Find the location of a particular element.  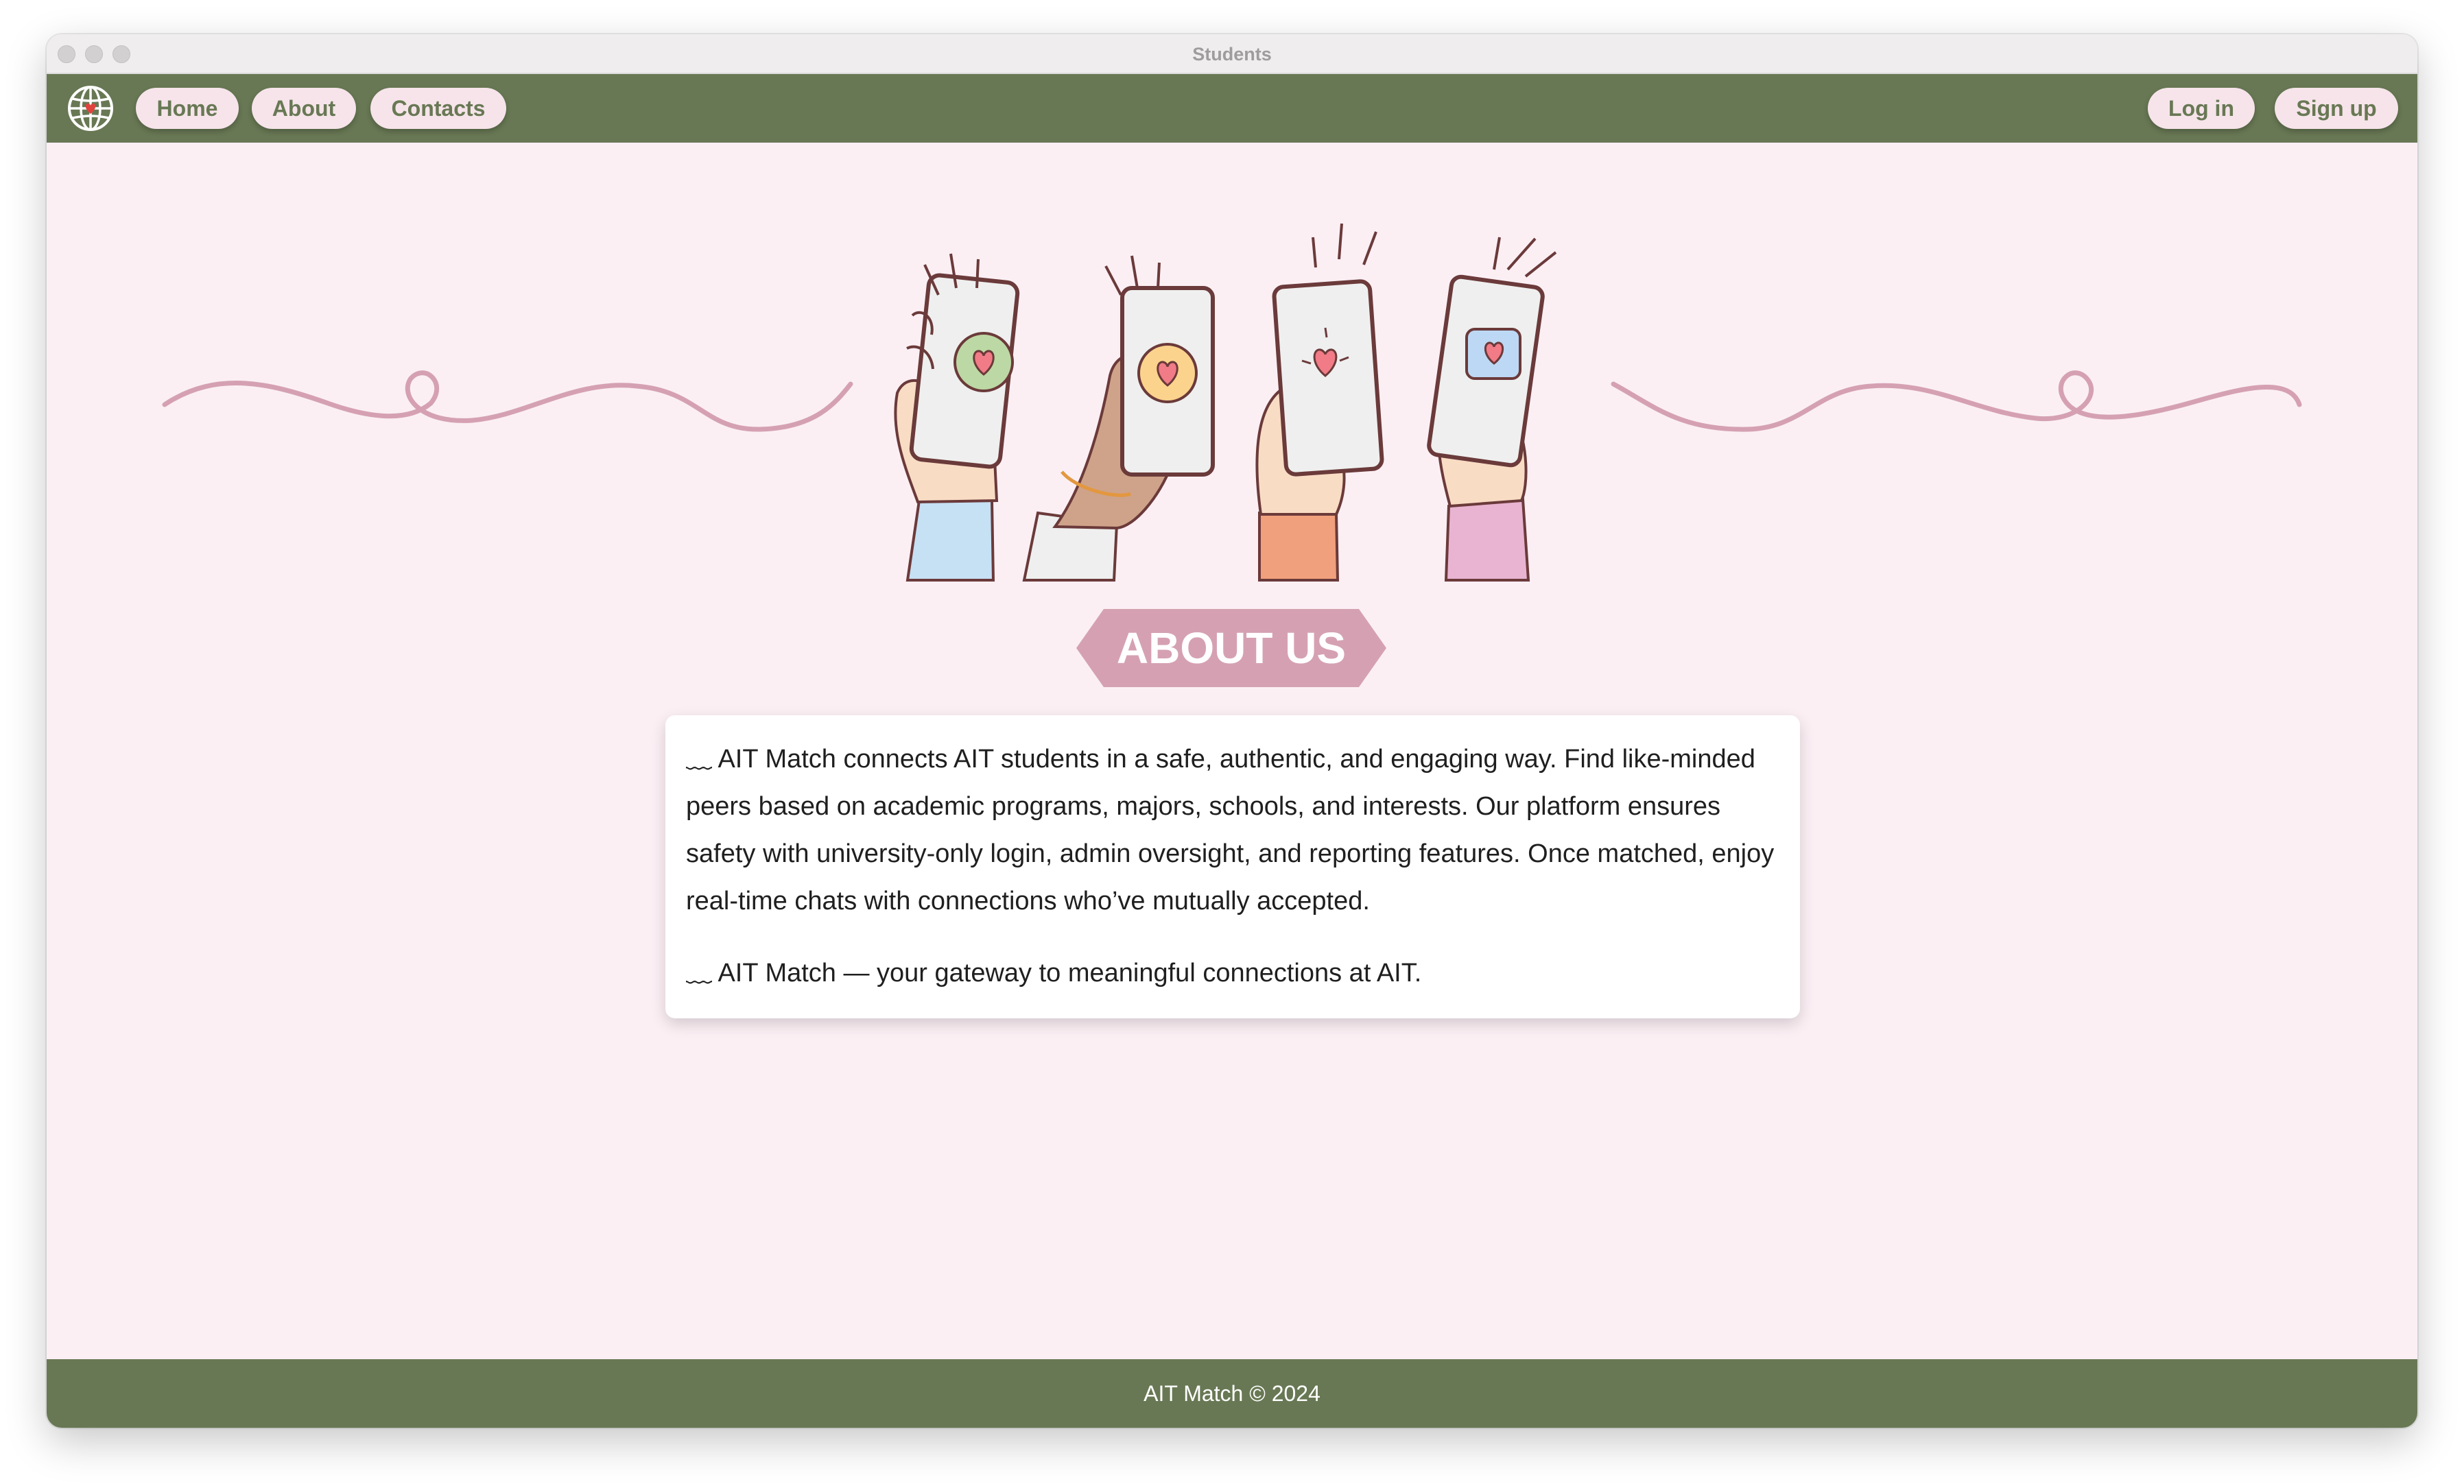

title-bar: Students is located at coordinates (1232, 54).